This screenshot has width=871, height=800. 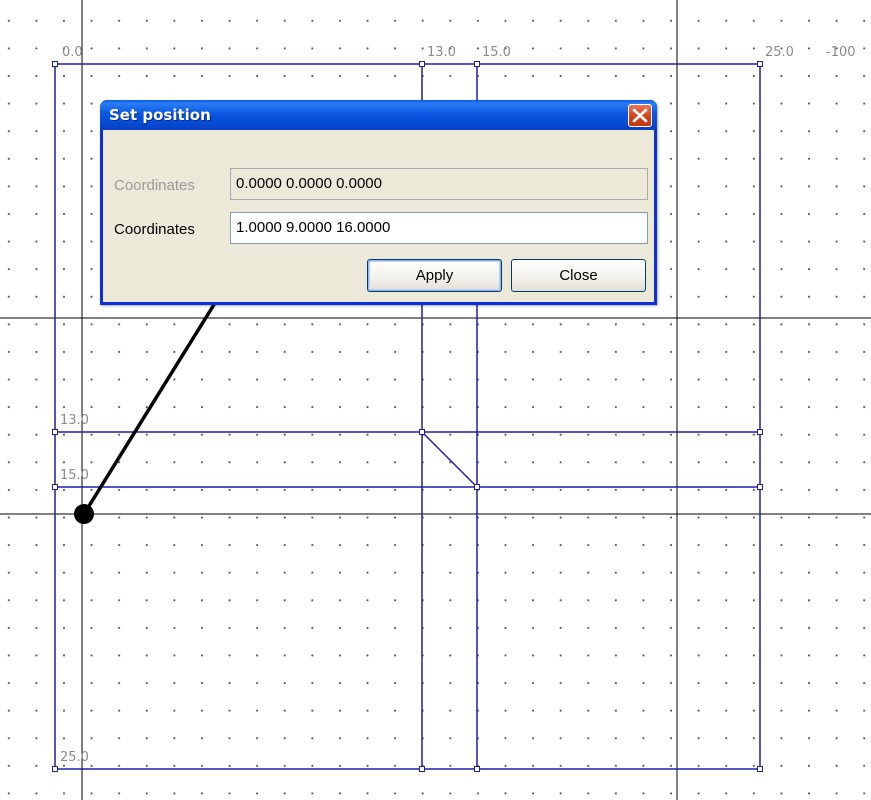 What do you see at coordinates (154, 185) in the screenshot?
I see `coordinates-label-disabled: Coordinates` at bounding box center [154, 185].